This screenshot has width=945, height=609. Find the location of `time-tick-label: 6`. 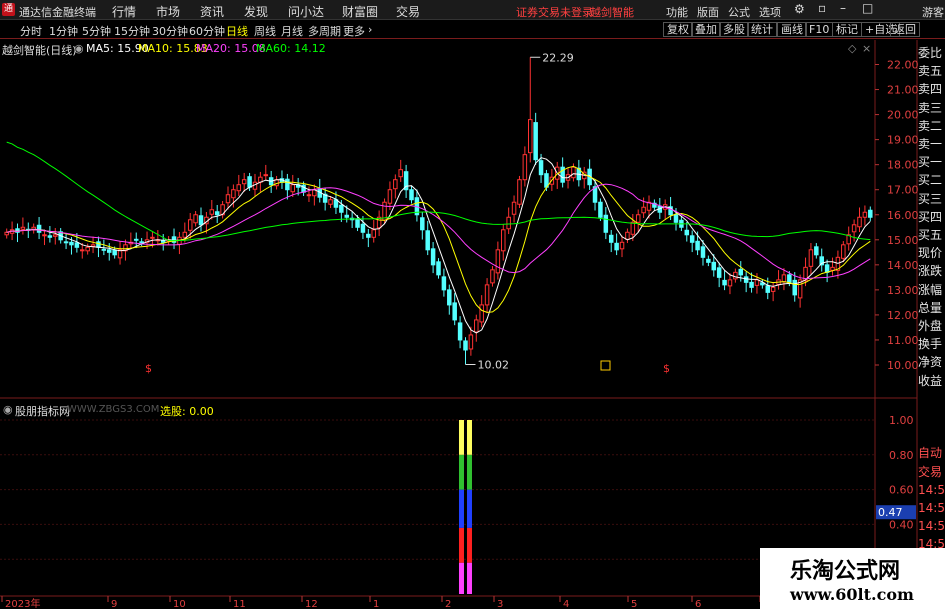

time-tick-label: 6 is located at coordinates (698, 604).